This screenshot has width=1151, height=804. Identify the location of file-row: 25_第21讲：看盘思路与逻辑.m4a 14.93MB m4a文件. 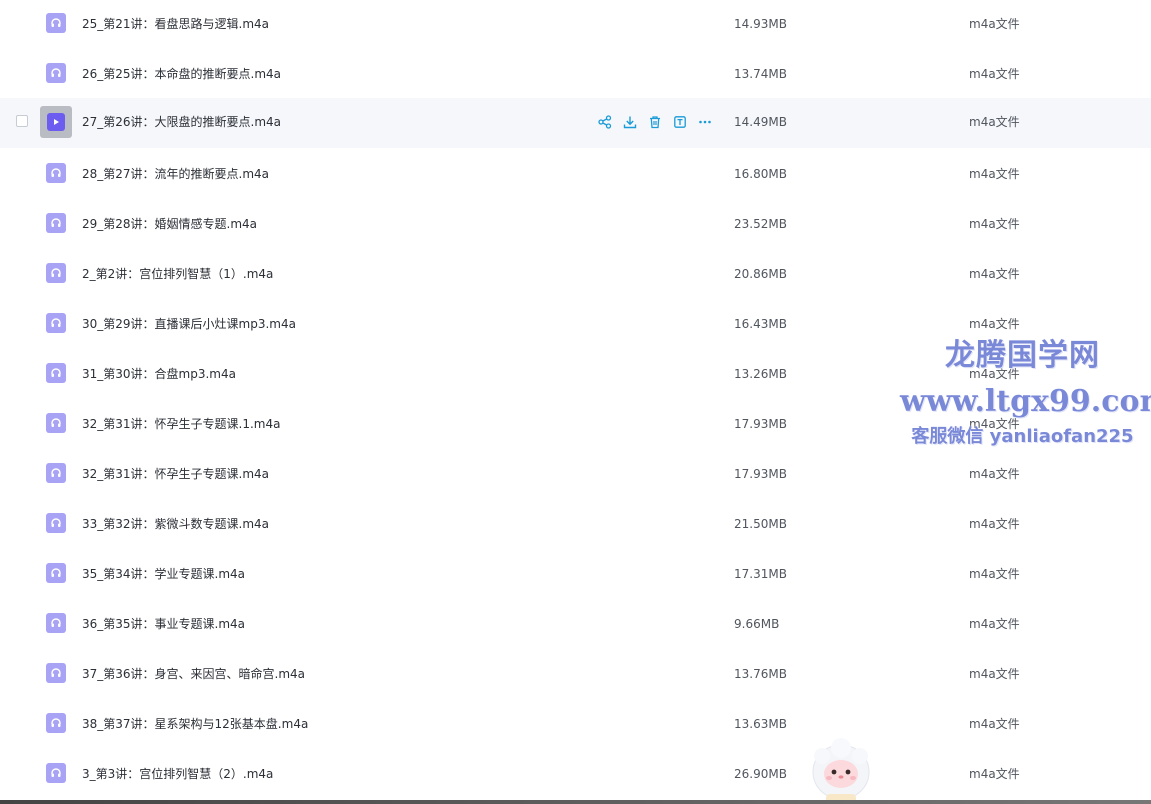
(575, 25).